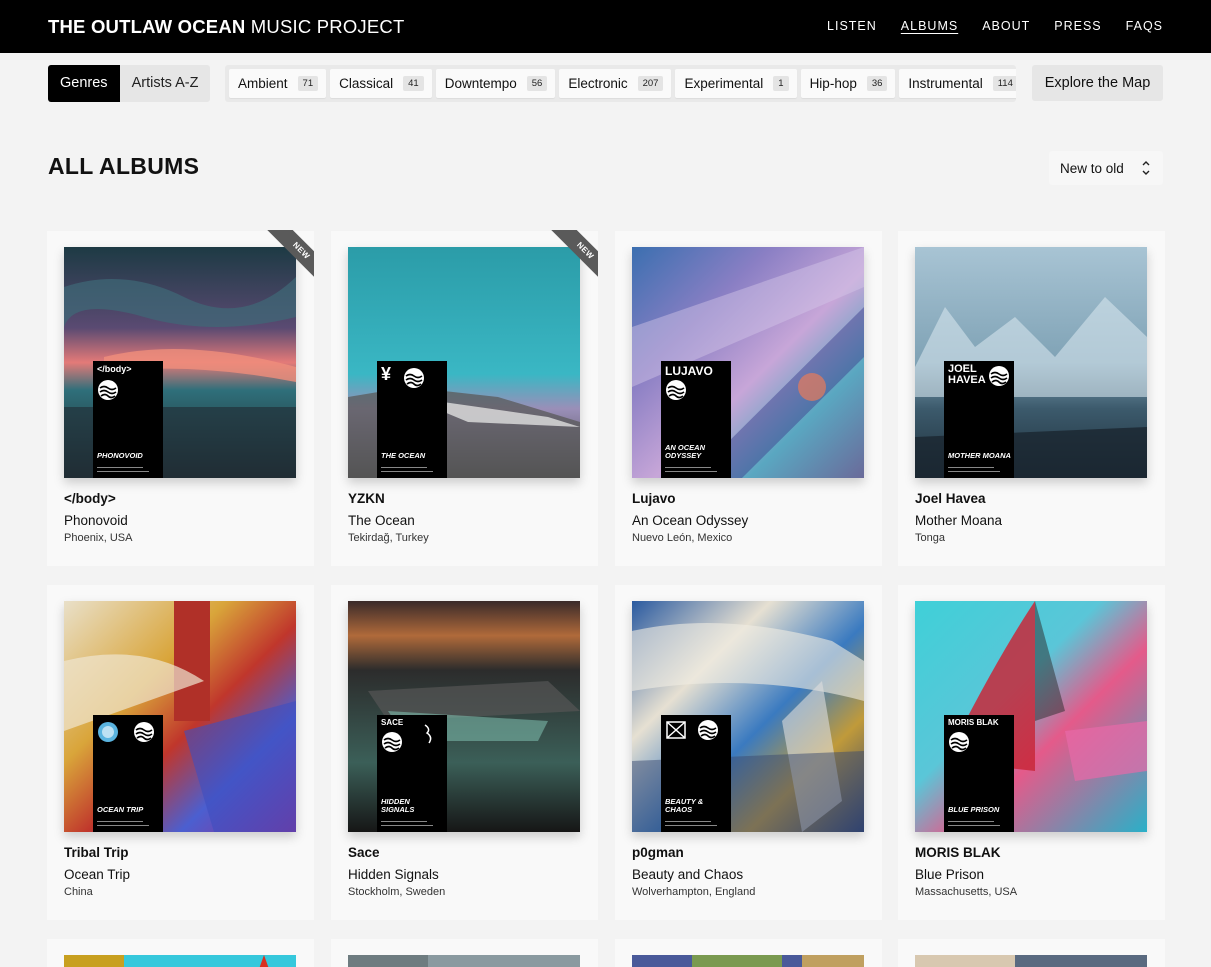 Image resolution: width=1211 pixels, height=967 pixels. What do you see at coordinates (929, 26) in the screenshot?
I see `nav-albums: ALBUMS` at bounding box center [929, 26].